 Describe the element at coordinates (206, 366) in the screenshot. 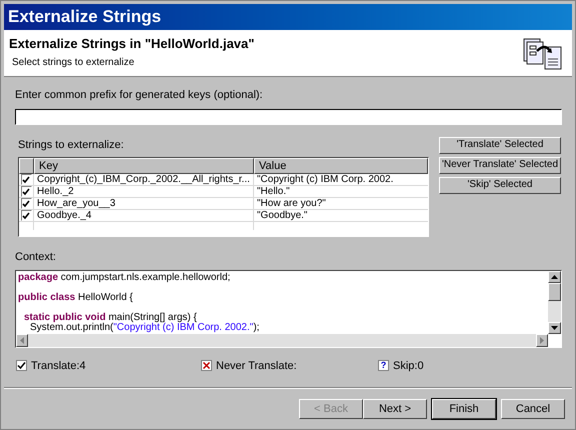

I see `cross-icon` at that location.